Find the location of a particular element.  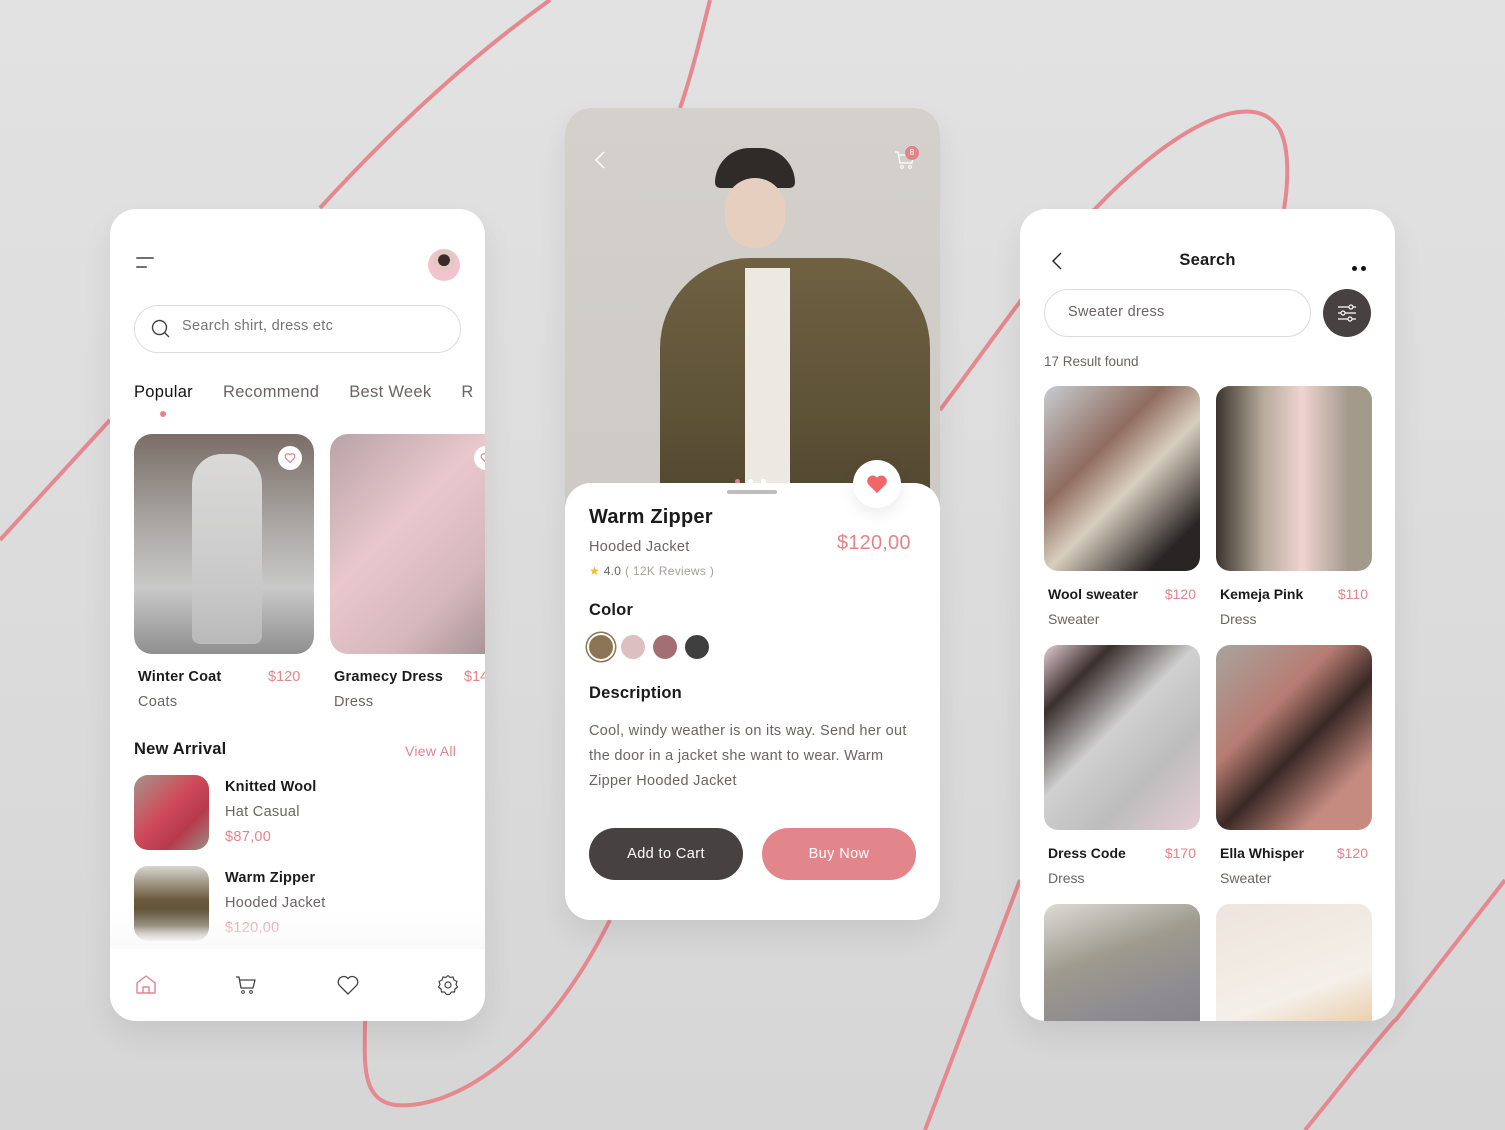

product-card: Winter Coat $120 Coats is located at coordinates (224, 572).